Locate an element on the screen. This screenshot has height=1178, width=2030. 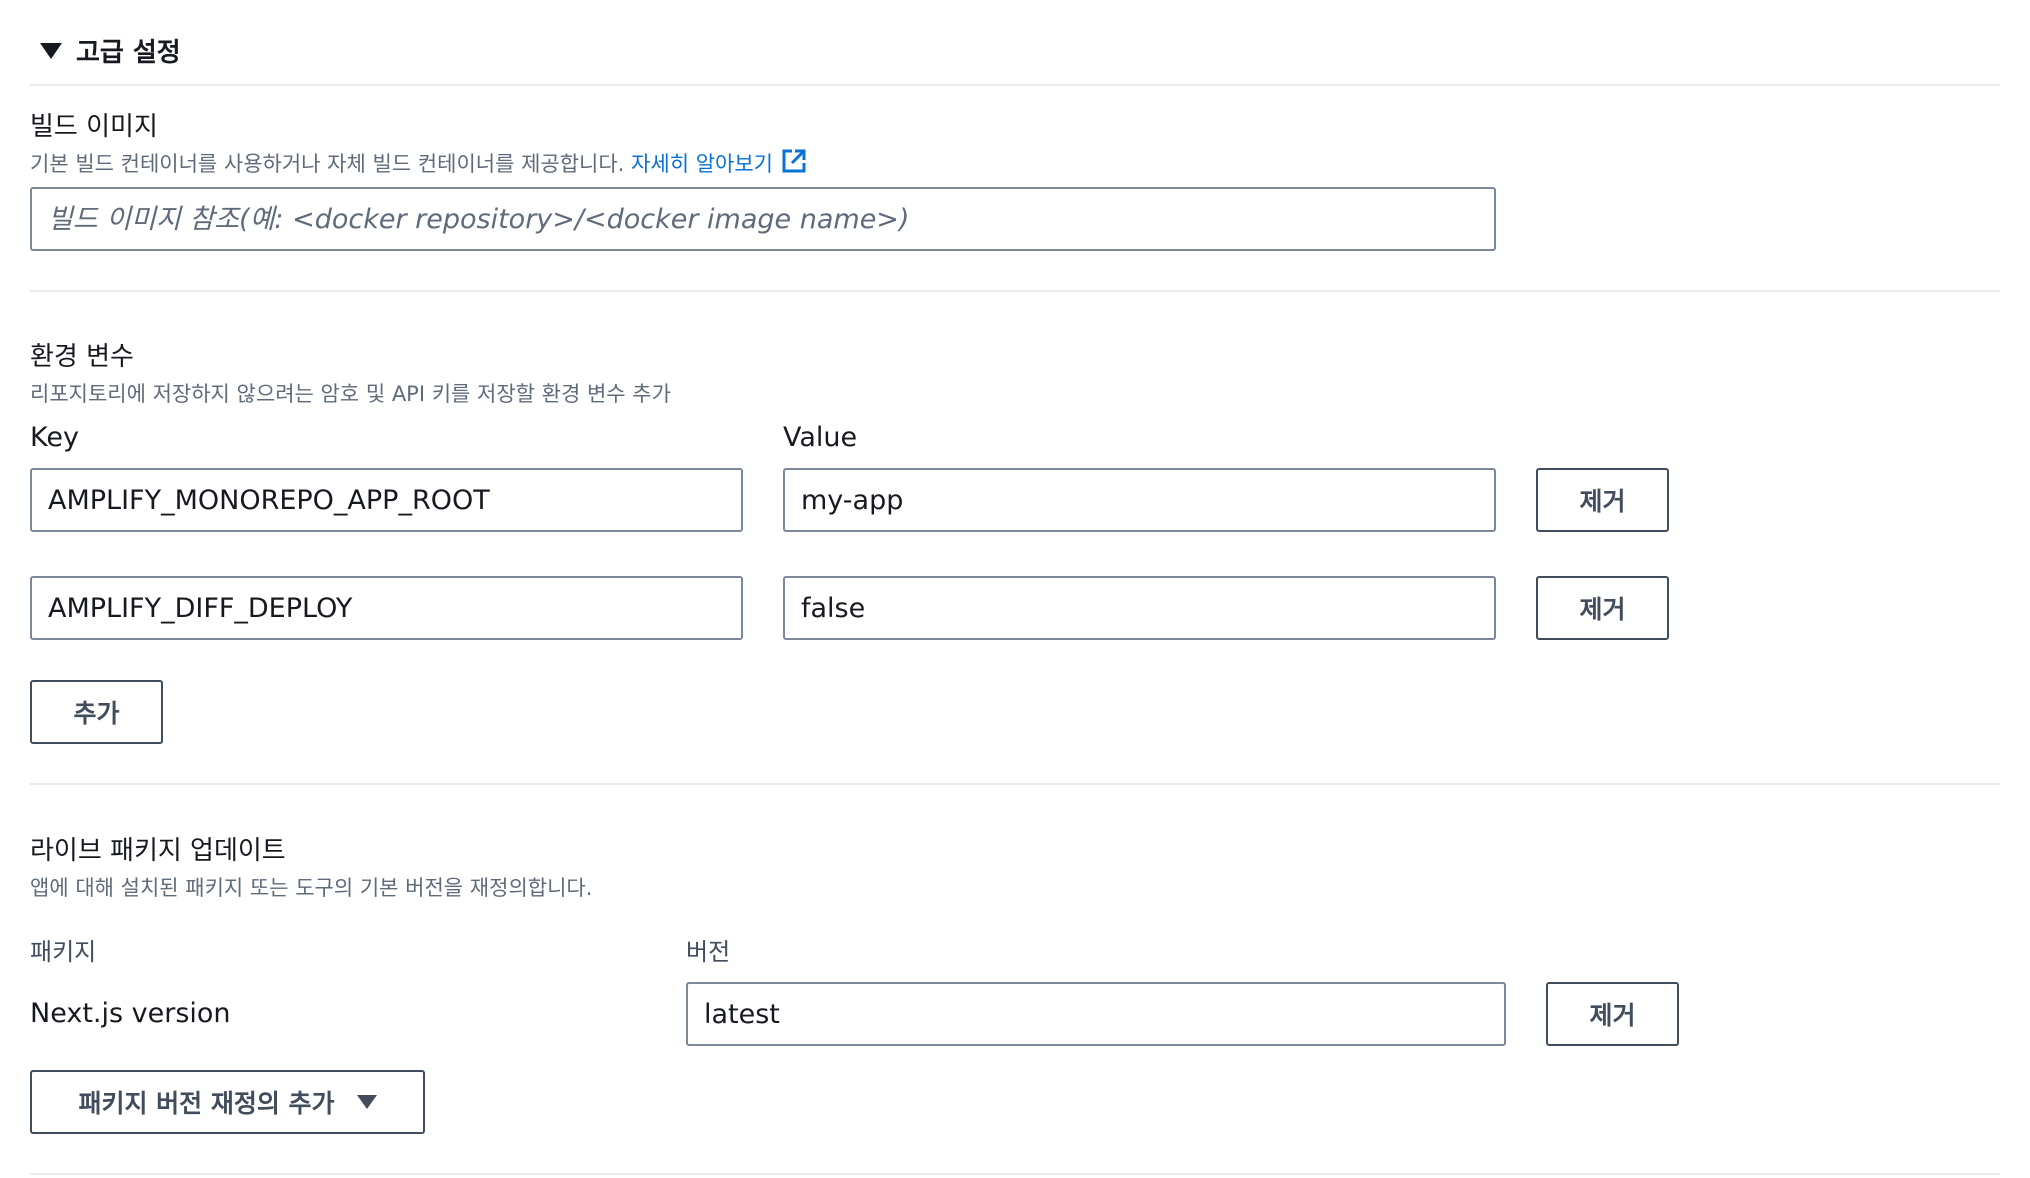
package-column-header: 패키지 is located at coordinates (63, 952).